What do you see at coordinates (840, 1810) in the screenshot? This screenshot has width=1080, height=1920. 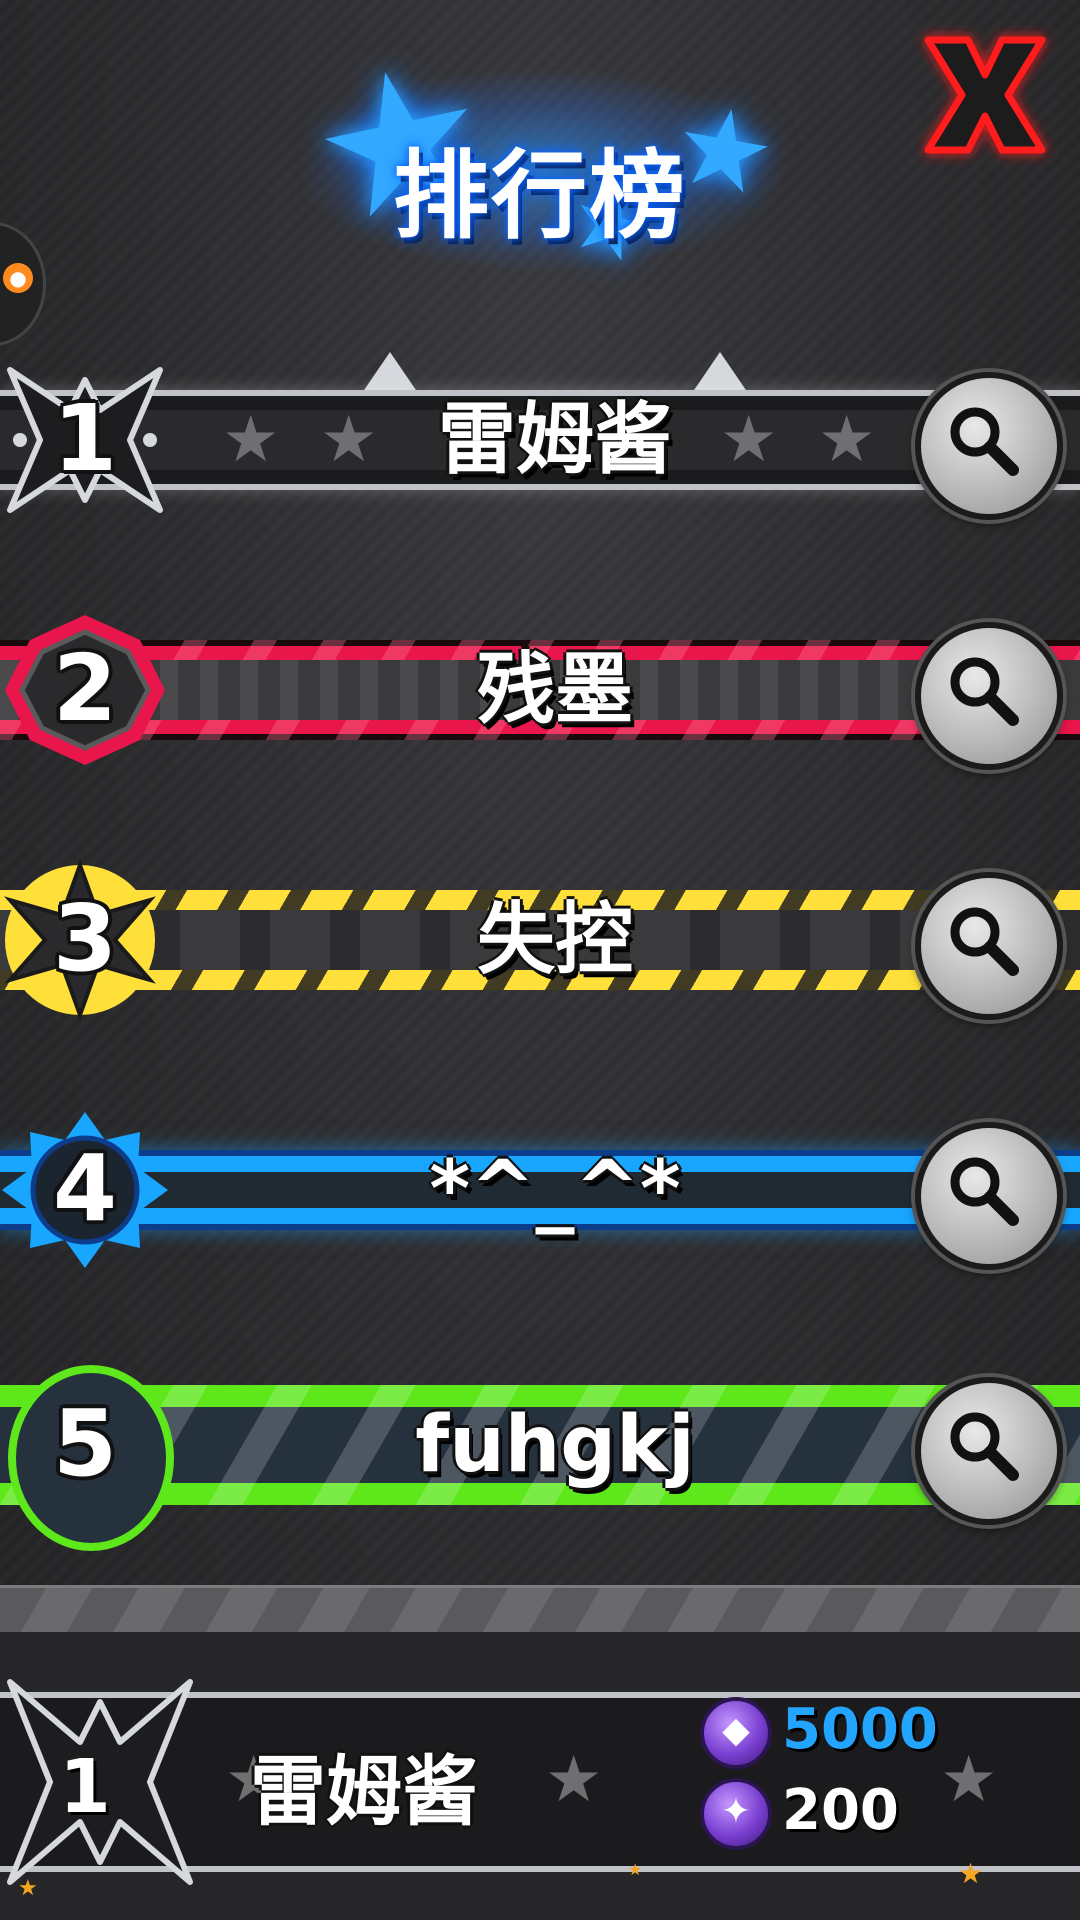 I see `currency-amount: 200` at bounding box center [840, 1810].